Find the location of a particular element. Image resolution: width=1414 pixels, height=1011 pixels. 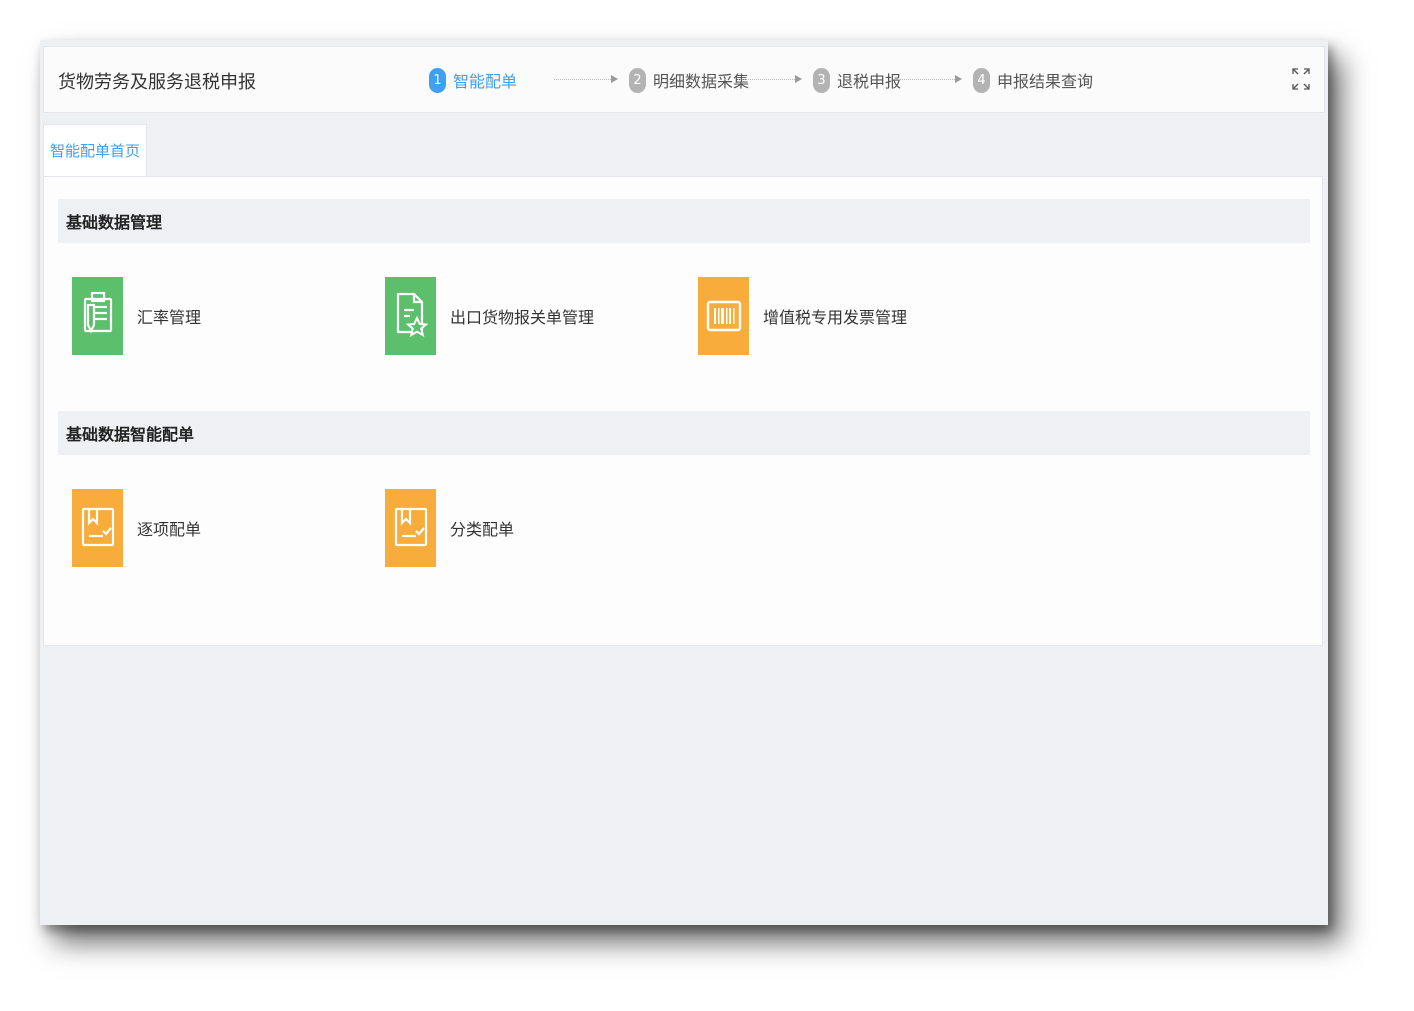

tile-label: 分类配单 is located at coordinates (482, 529).